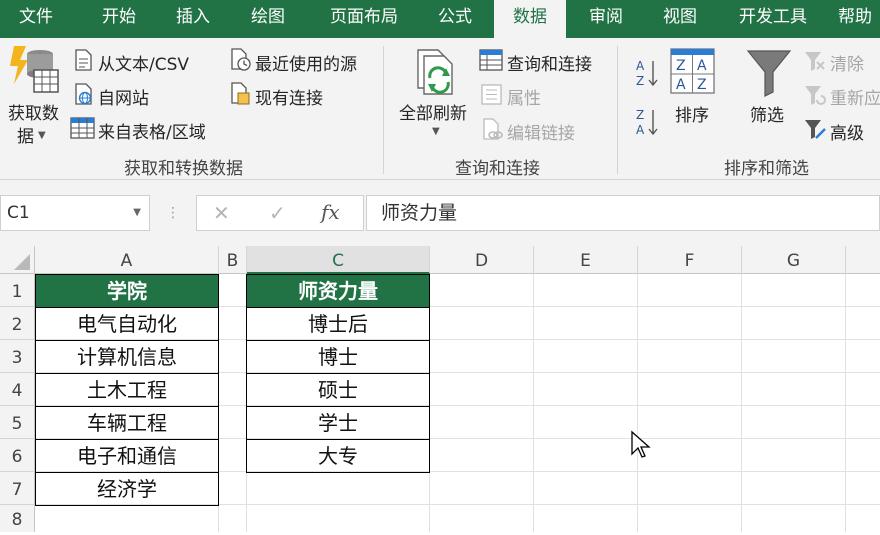 The width and height of the screenshot is (880, 535). I want to click on cell-a7: 经济学, so click(127, 489).